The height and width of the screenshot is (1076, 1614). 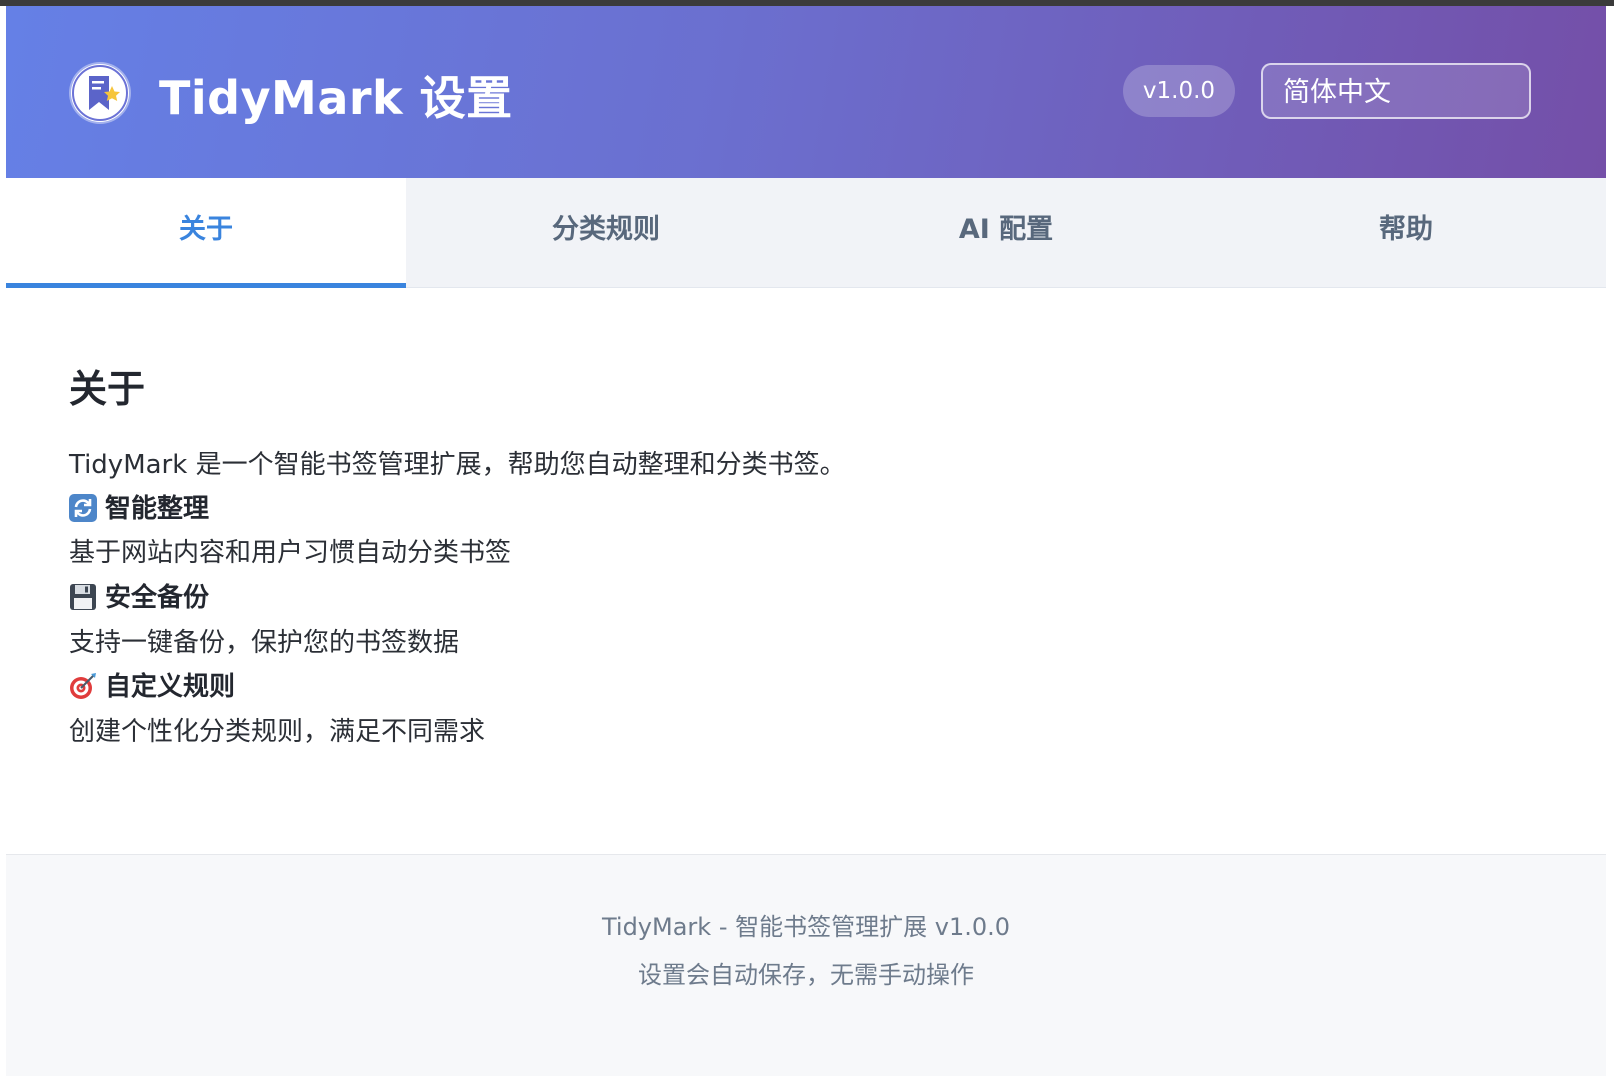 I want to click on feature-desc-custom-rules: 创建个性化分类规则，满足不同需求, so click(x=277, y=732).